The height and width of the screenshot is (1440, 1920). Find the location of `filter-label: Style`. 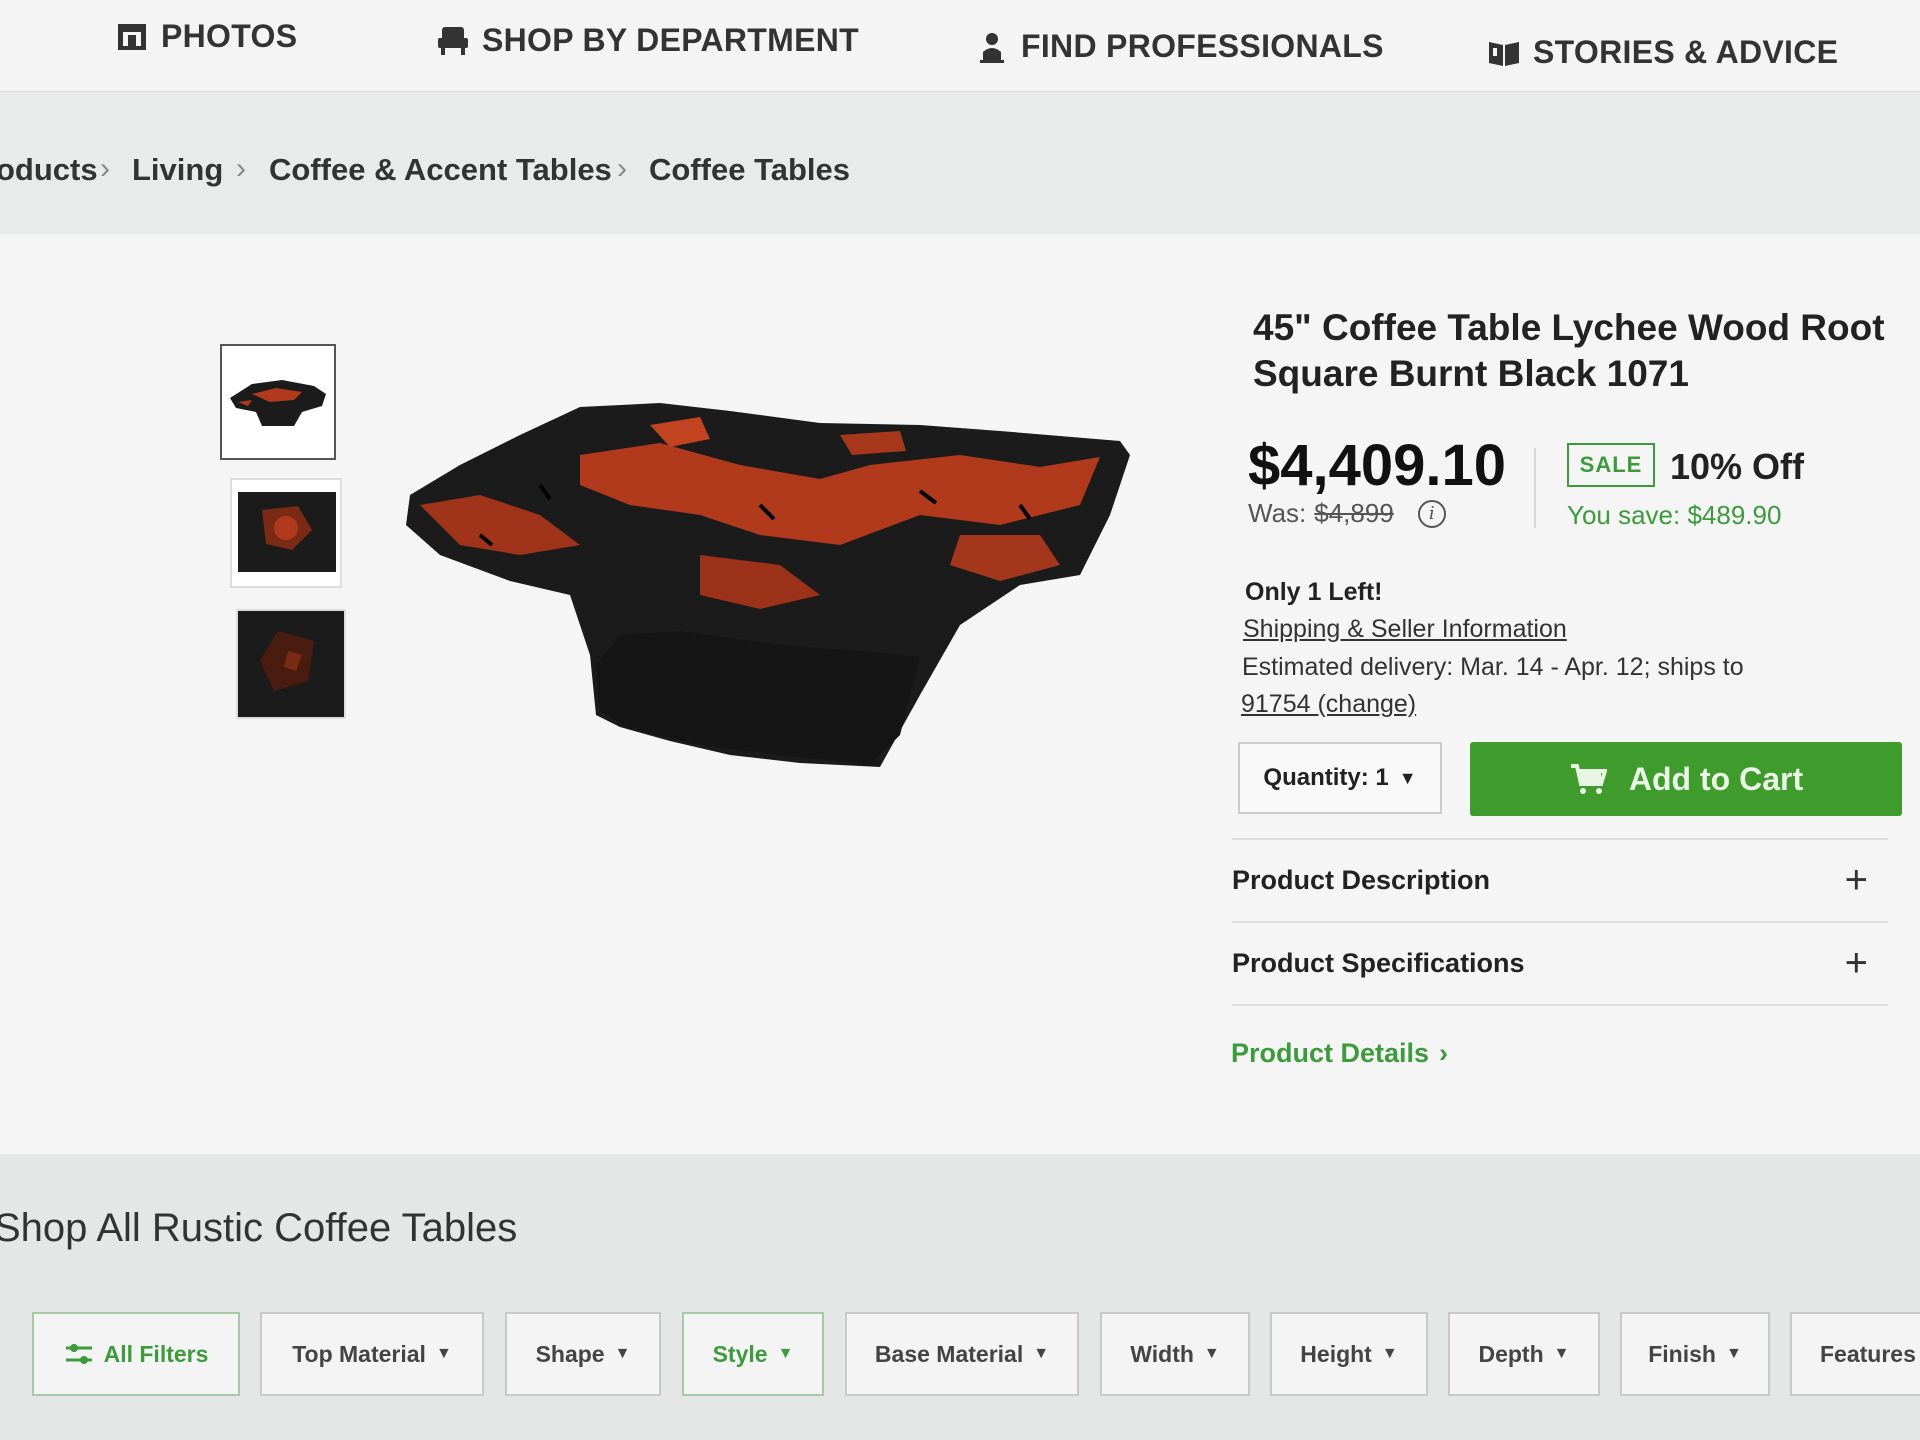

filter-label: Style is located at coordinates (740, 1353).